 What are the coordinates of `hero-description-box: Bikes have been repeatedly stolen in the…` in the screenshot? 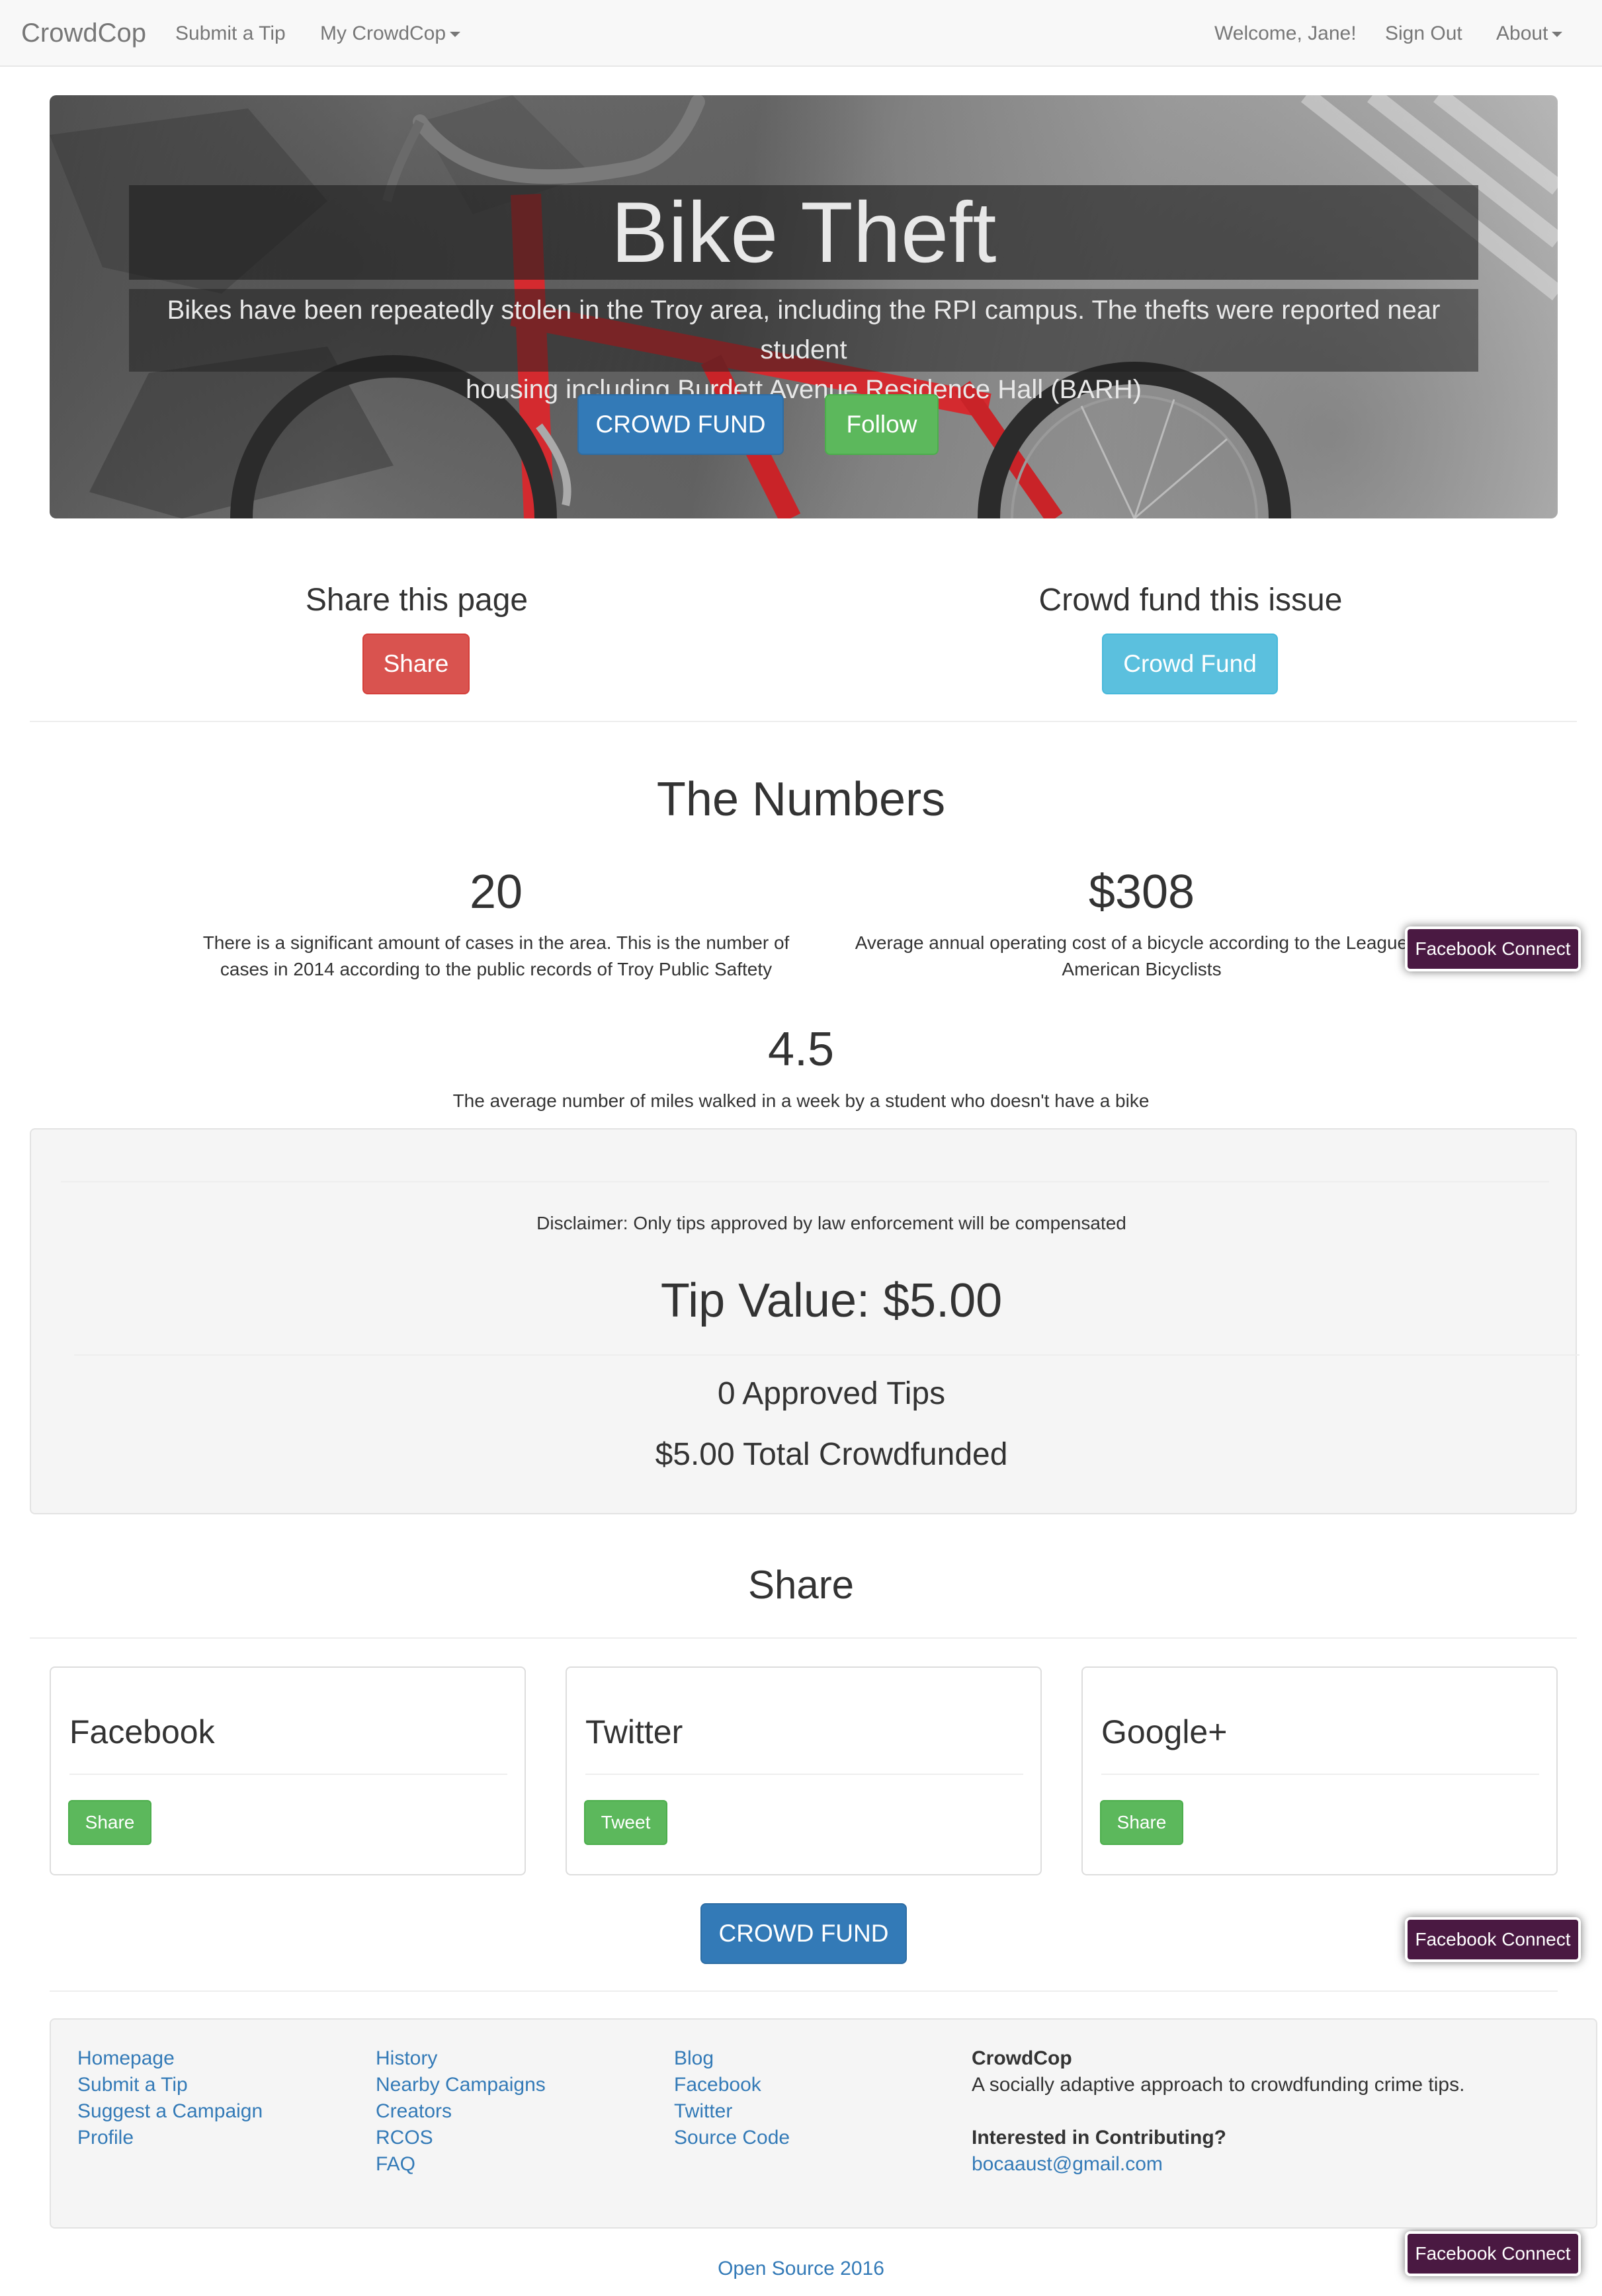 It's located at (803, 346).